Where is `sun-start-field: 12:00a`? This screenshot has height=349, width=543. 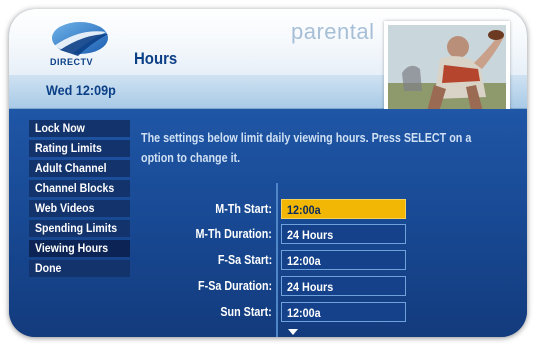
sun-start-field: 12:00a is located at coordinates (343, 312).